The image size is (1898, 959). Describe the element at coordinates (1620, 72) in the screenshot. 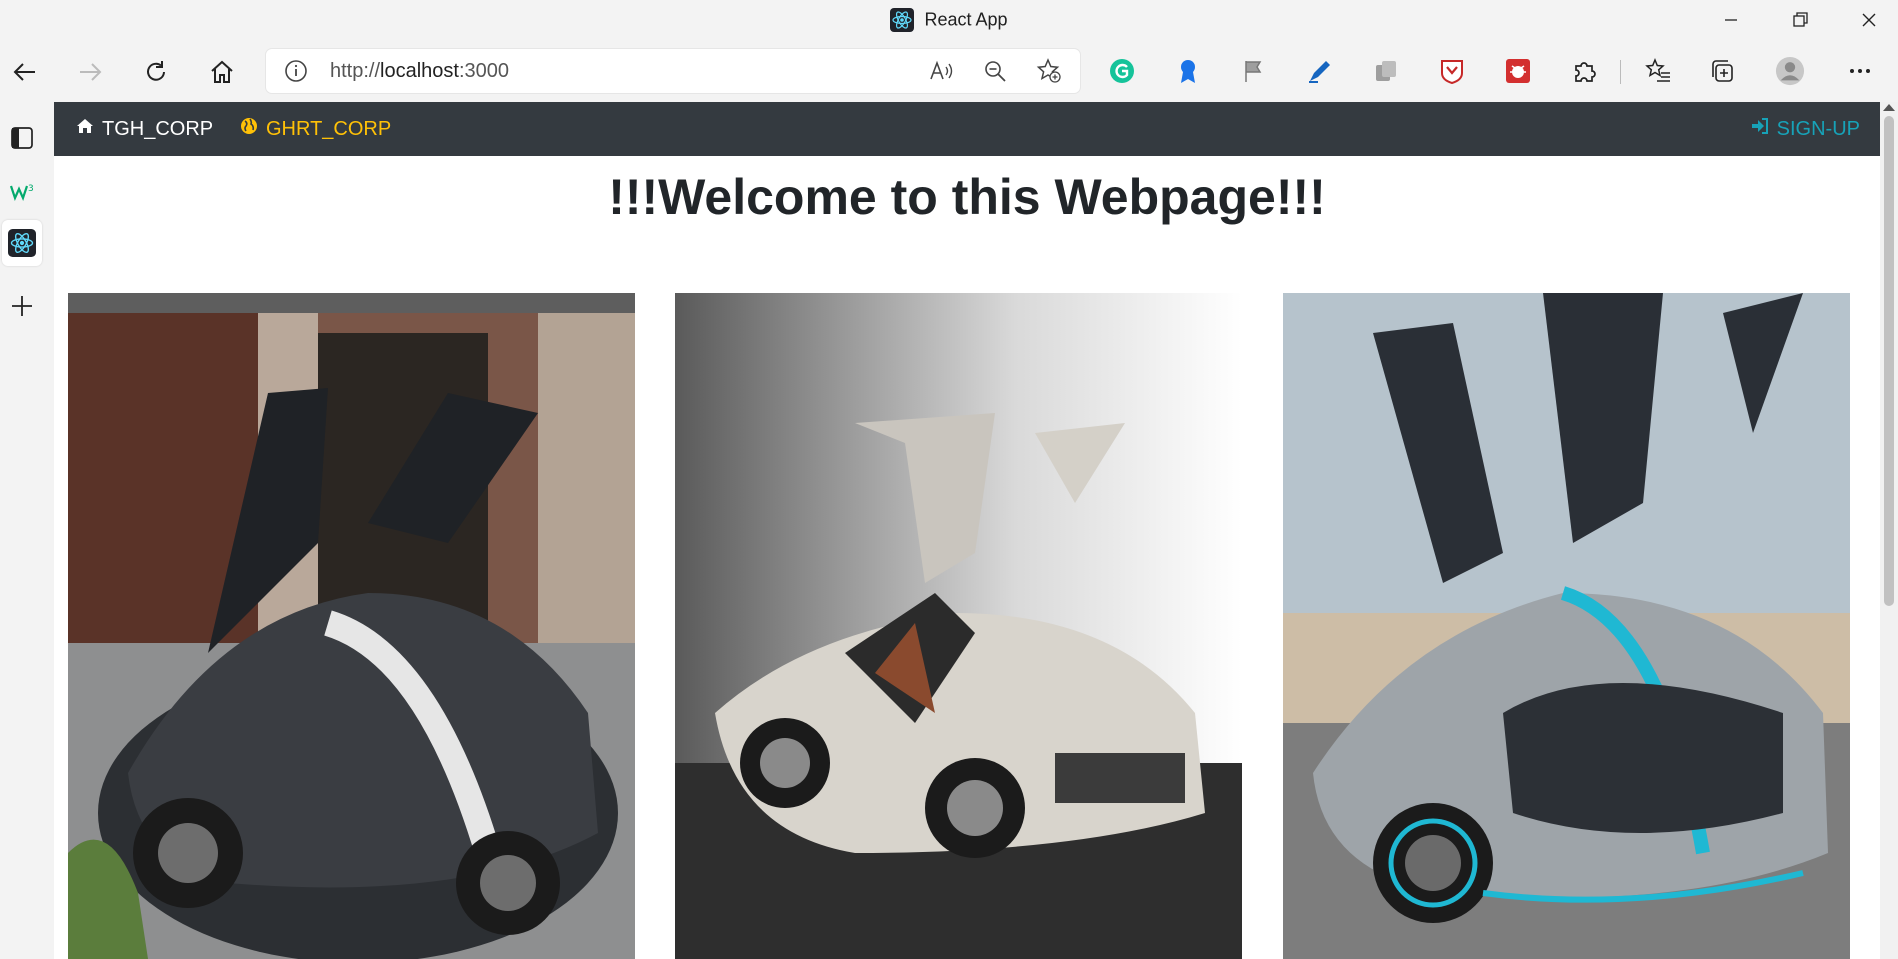

I see `toolbar-divider` at that location.